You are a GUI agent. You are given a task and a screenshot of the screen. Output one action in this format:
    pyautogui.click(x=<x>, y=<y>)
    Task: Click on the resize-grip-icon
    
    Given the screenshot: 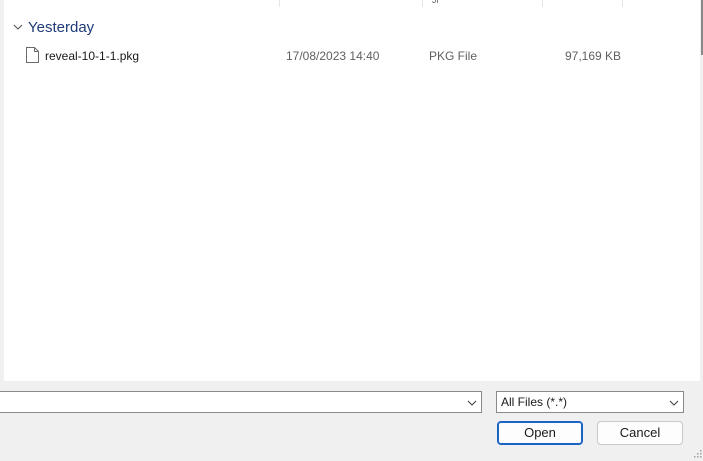 What is the action you would take?
    pyautogui.click(x=697, y=452)
    